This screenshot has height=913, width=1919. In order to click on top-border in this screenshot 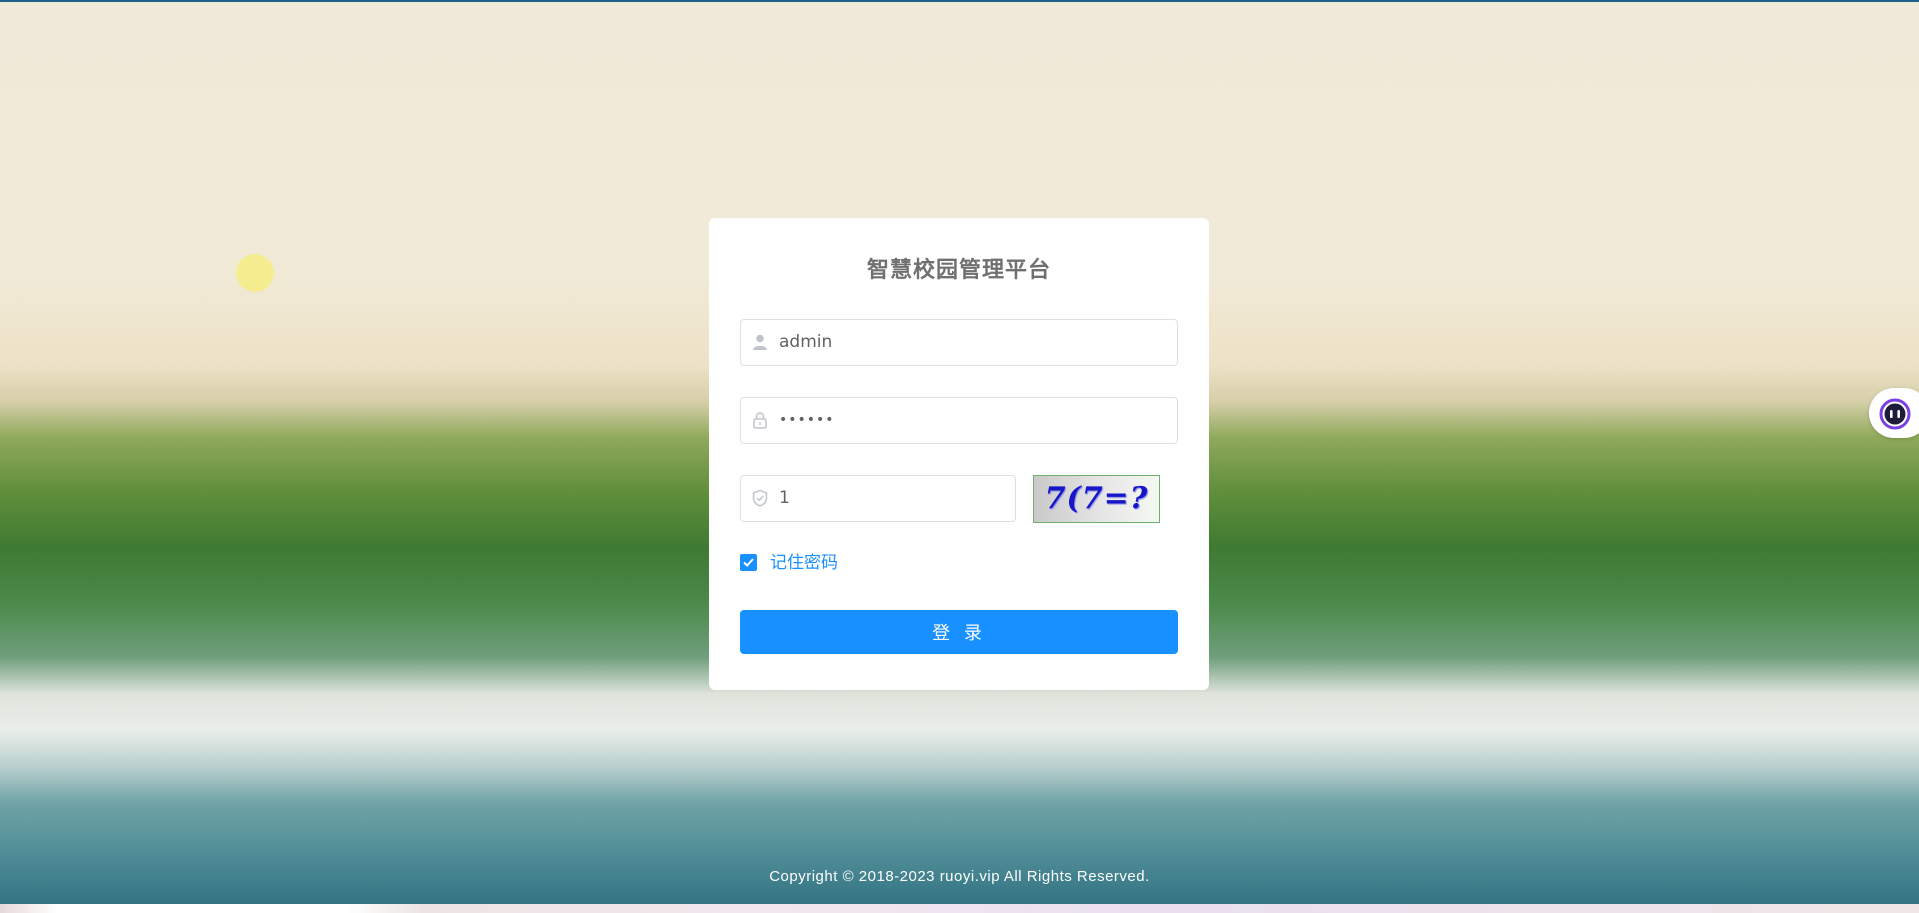, I will do `click(959, 1)`.